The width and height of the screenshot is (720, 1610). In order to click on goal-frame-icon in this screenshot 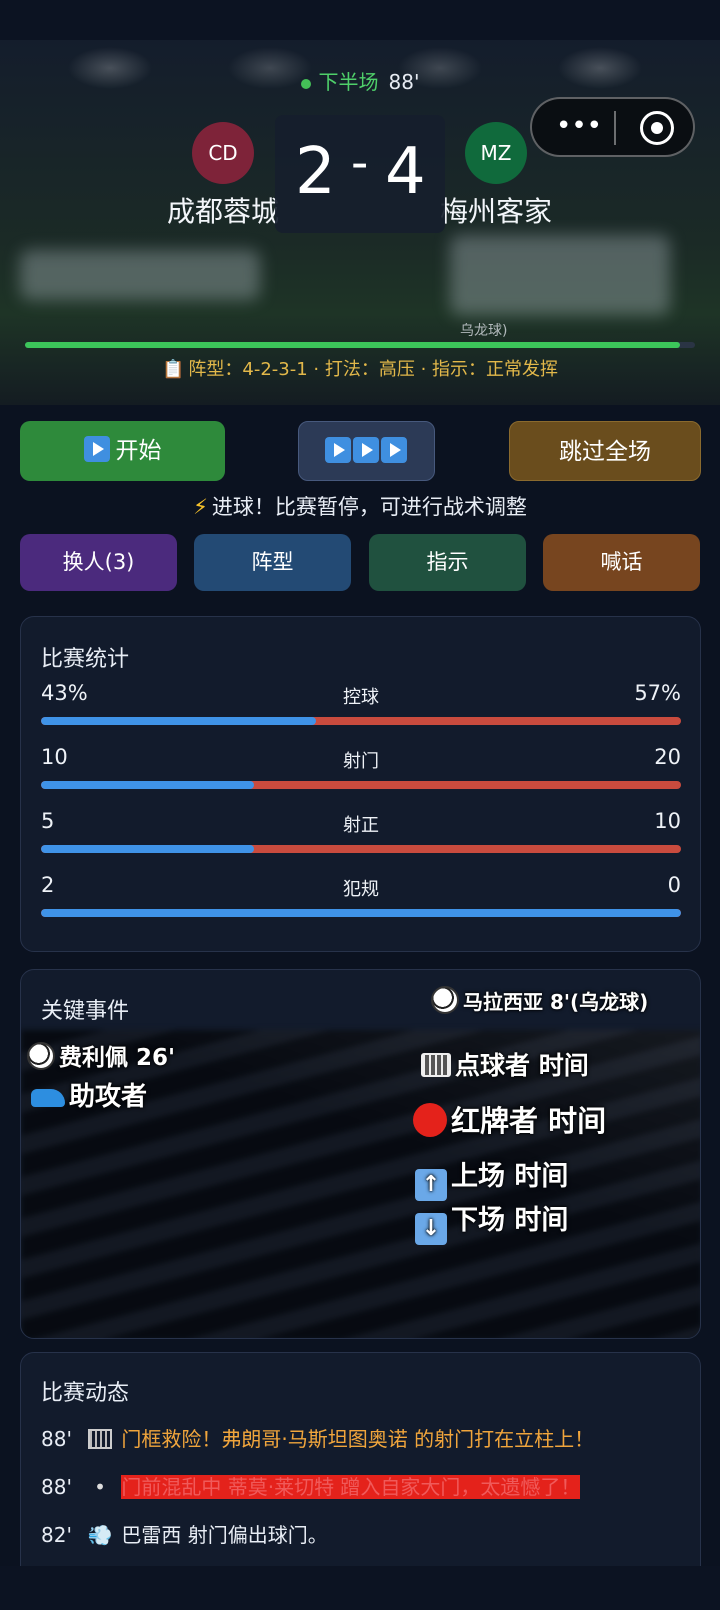, I will do `click(100, 1439)`.